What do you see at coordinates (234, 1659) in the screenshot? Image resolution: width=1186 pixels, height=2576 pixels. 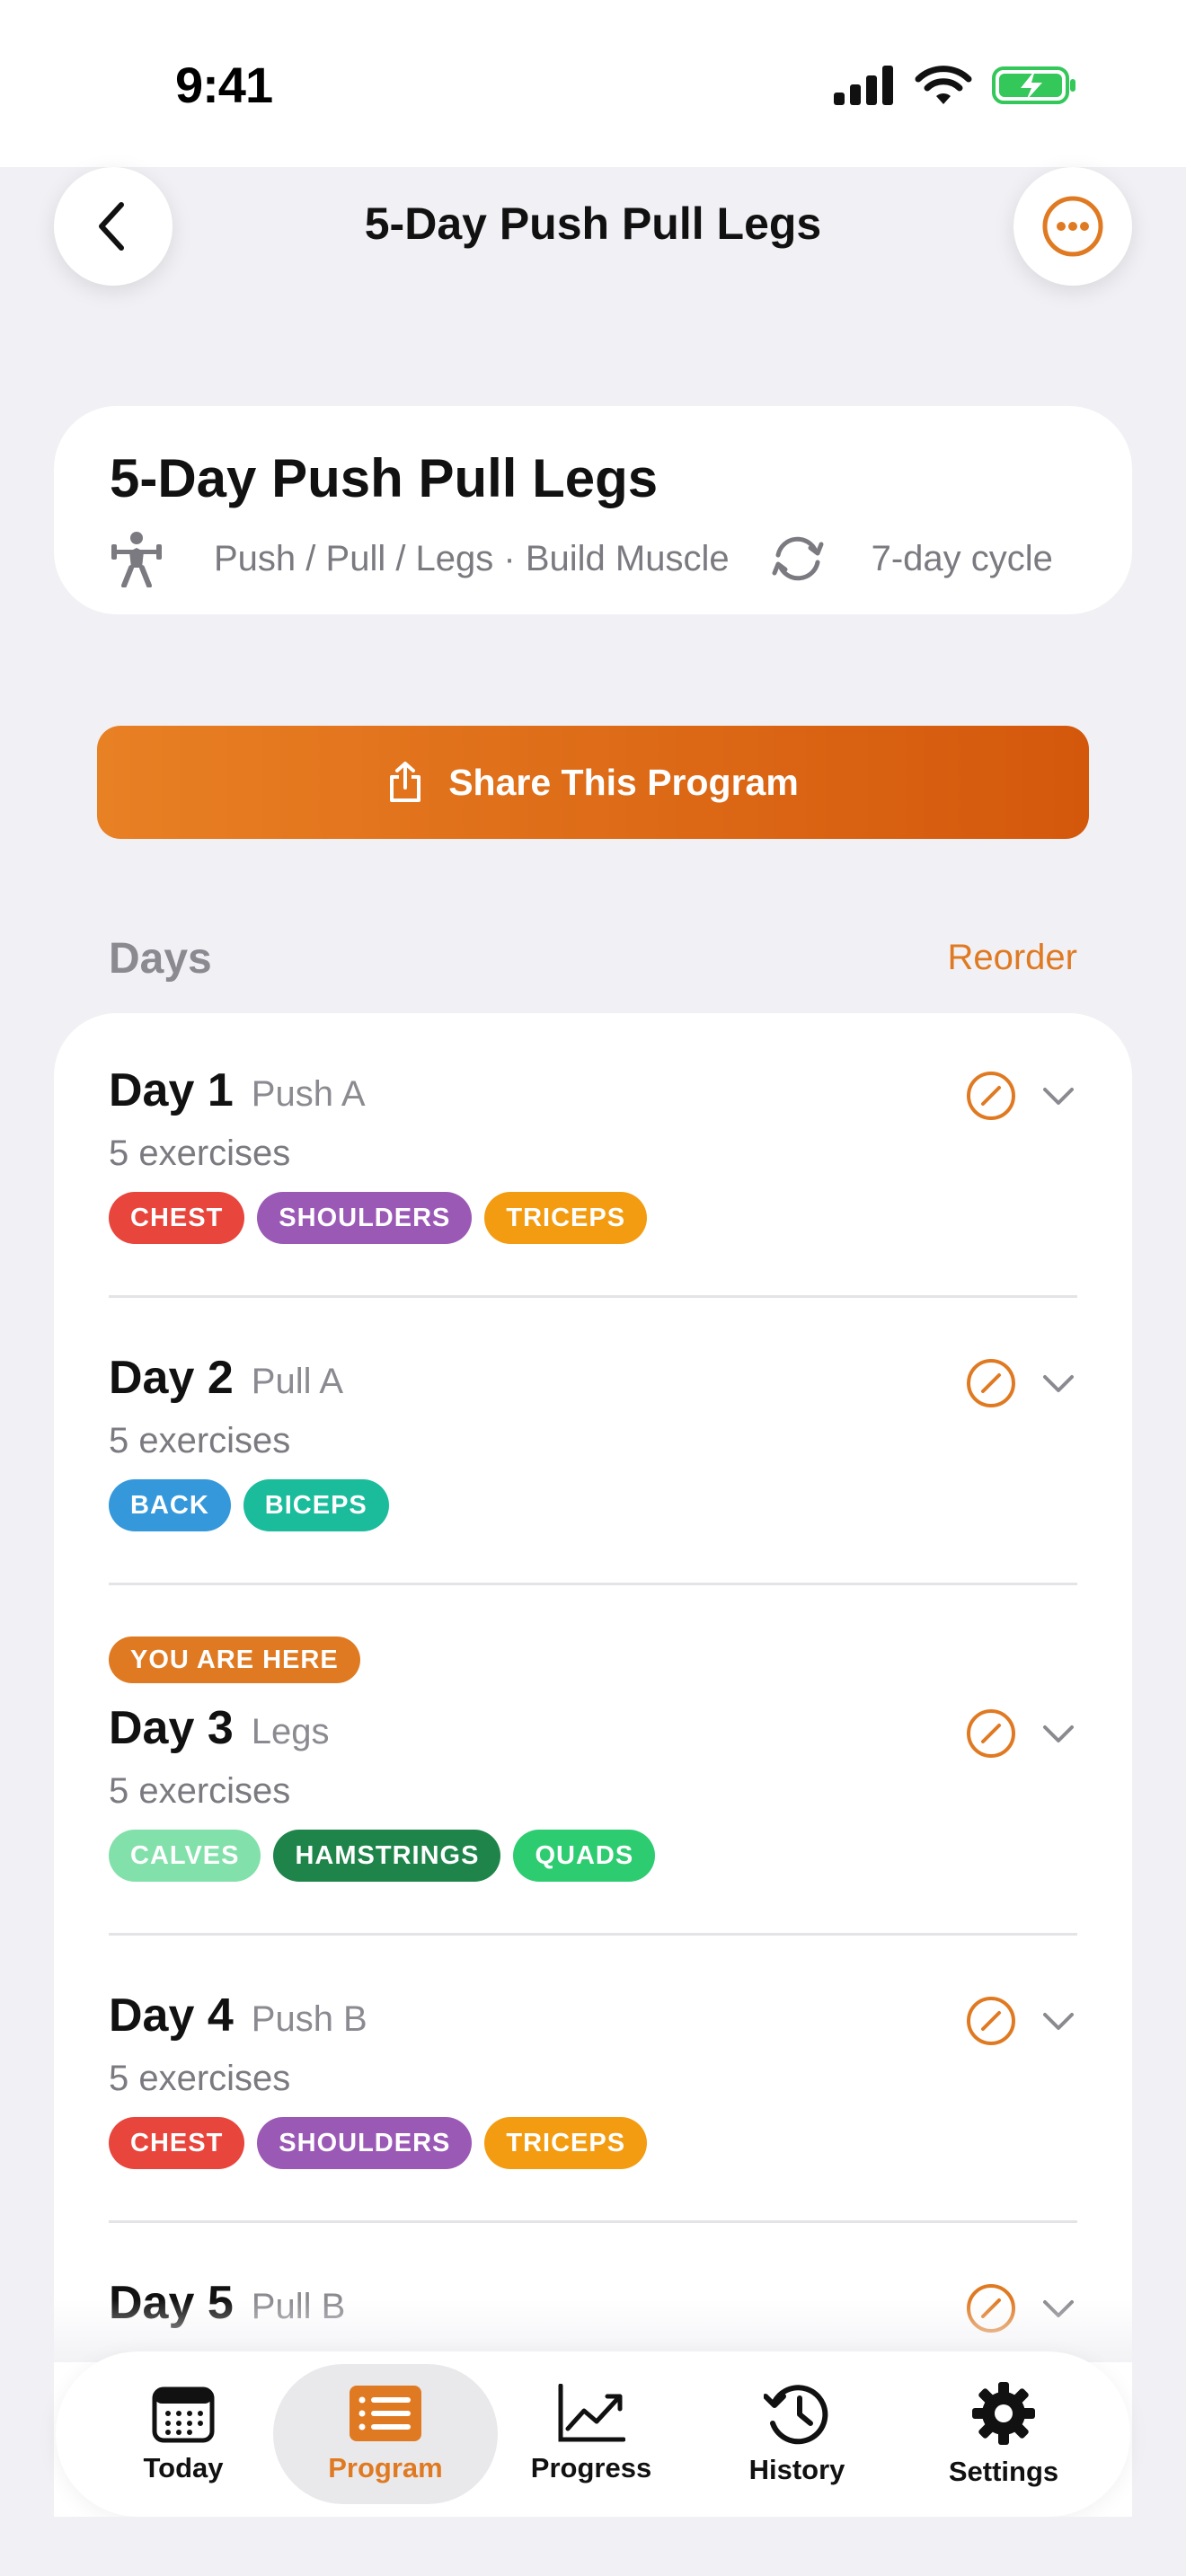 I see `current-day-badge: YOU ARE HERE` at bounding box center [234, 1659].